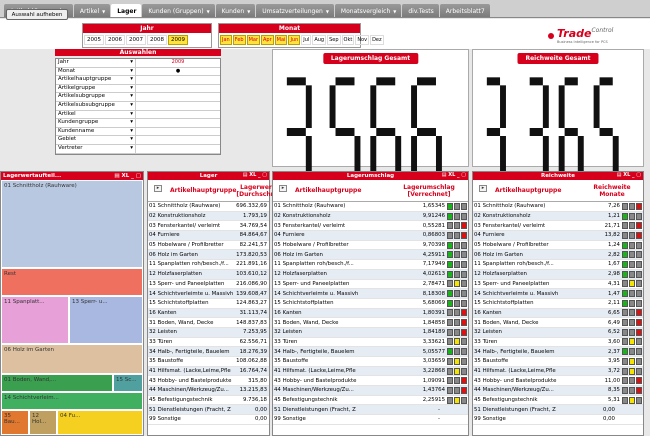  Describe the element at coordinates (370, 401) in the screenshot. I see `table-row: 45 Befestigungstechnik 2,25915` at that location.